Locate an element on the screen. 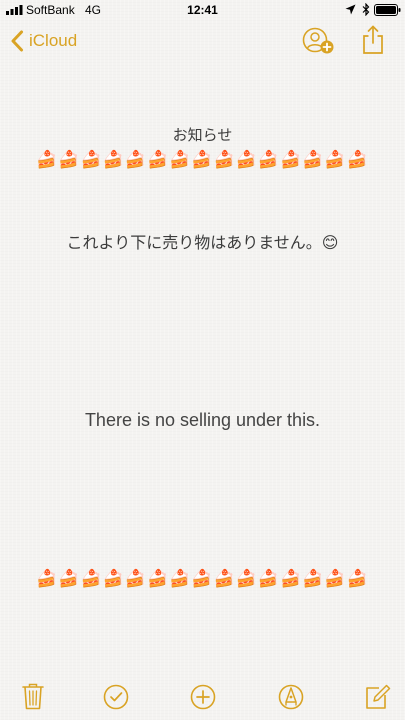  insert-button is located at coordinates (203, 696).